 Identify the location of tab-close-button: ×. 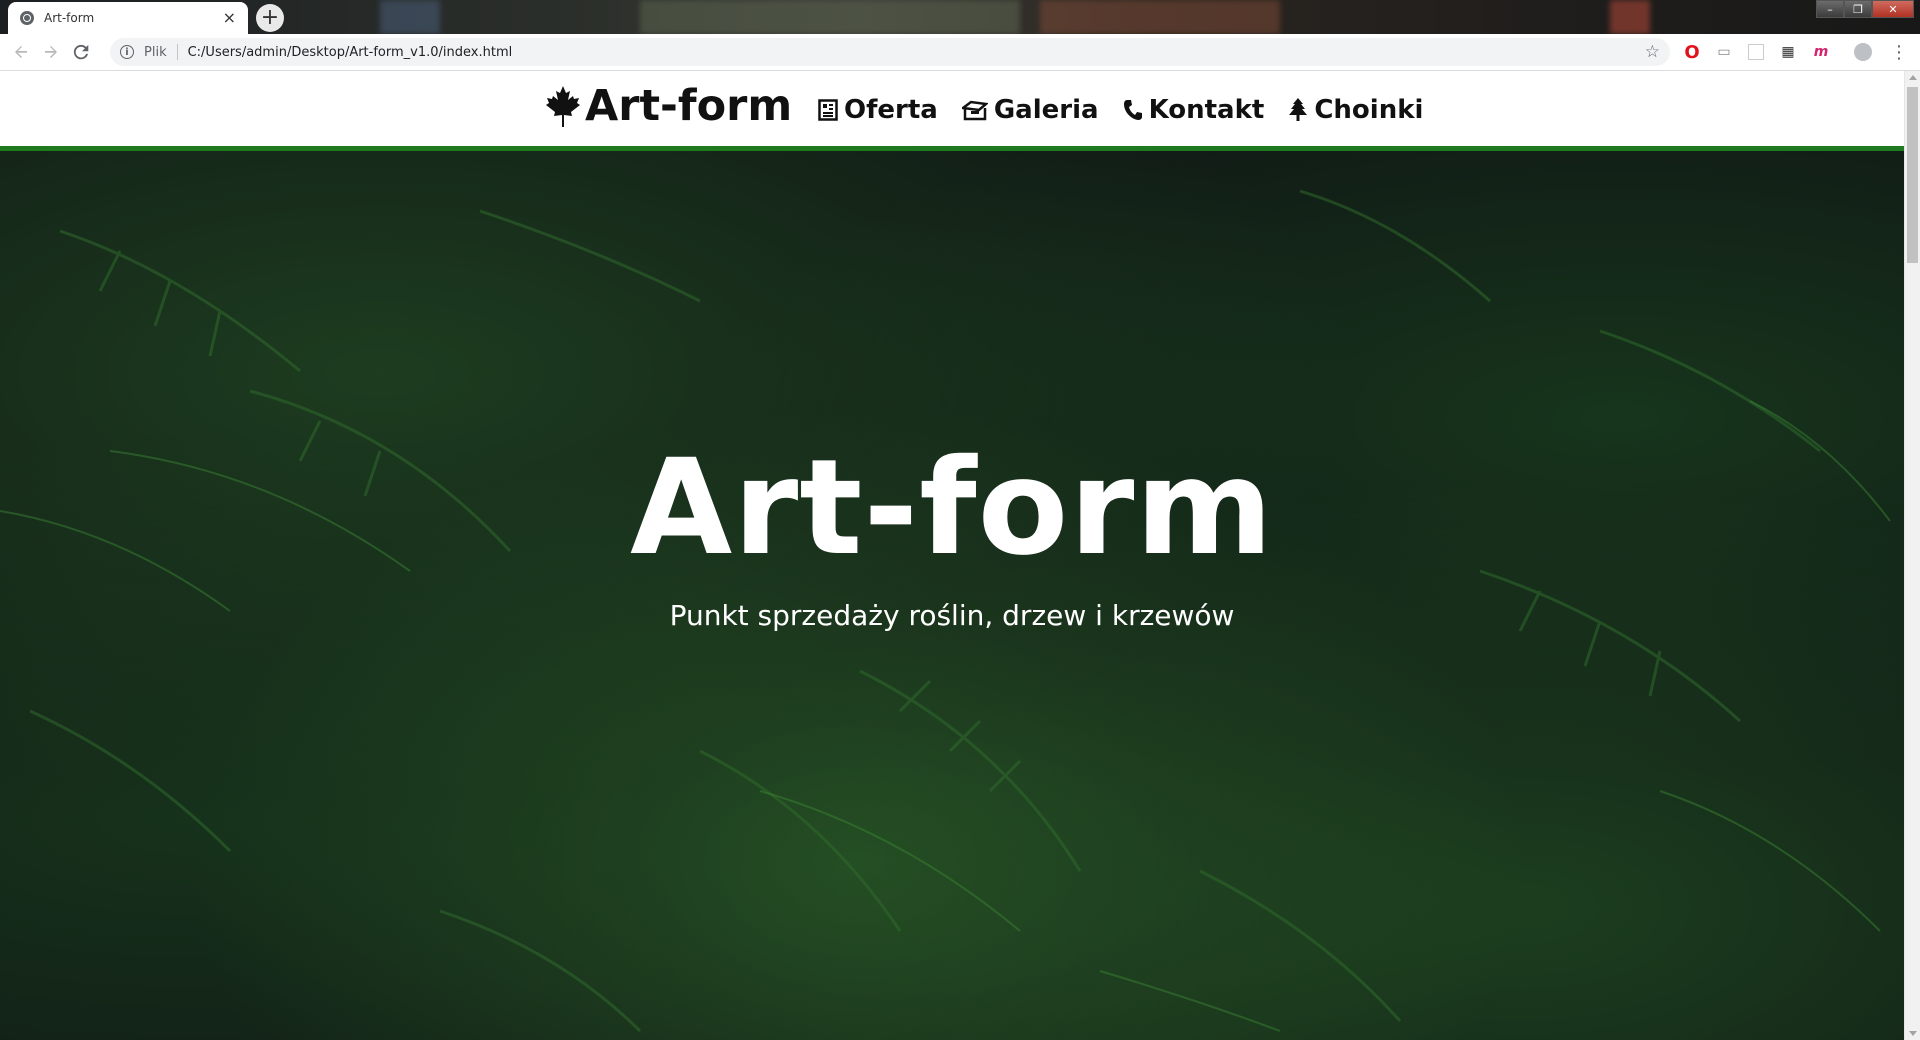
(229, 18).